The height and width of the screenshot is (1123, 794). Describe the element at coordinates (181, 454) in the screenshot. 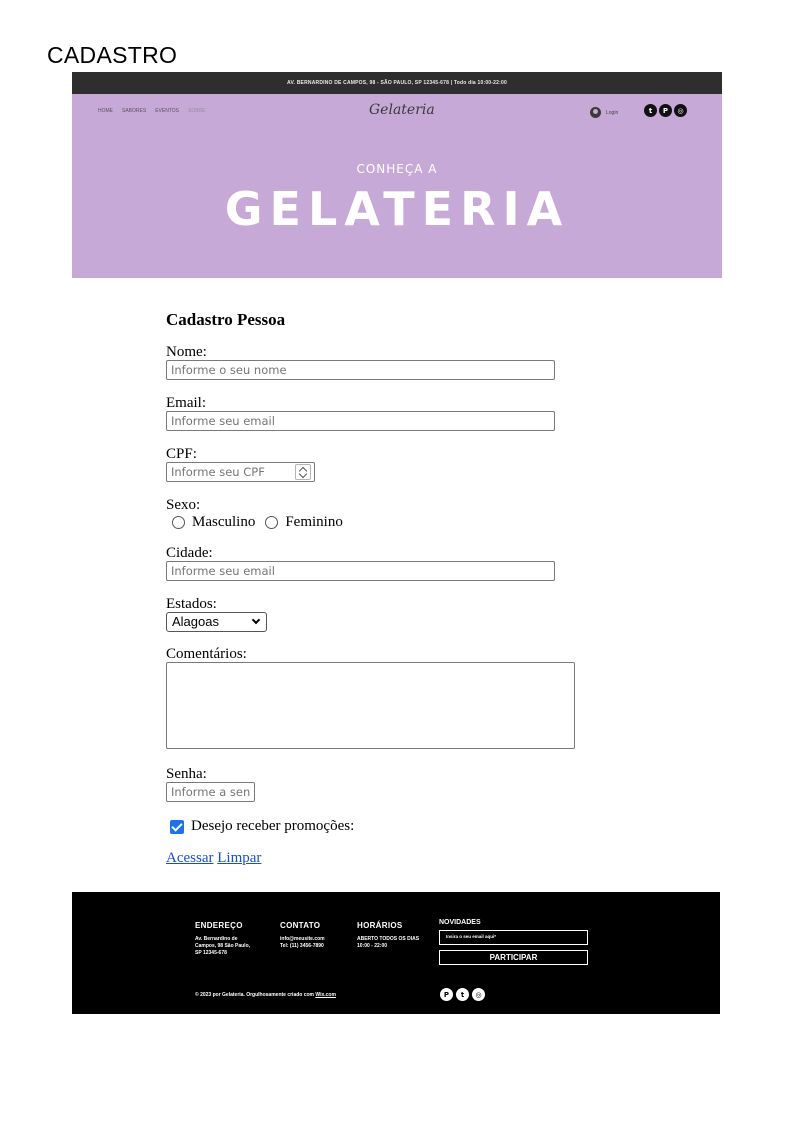

I see `cpf-label: CPF:` at that location.